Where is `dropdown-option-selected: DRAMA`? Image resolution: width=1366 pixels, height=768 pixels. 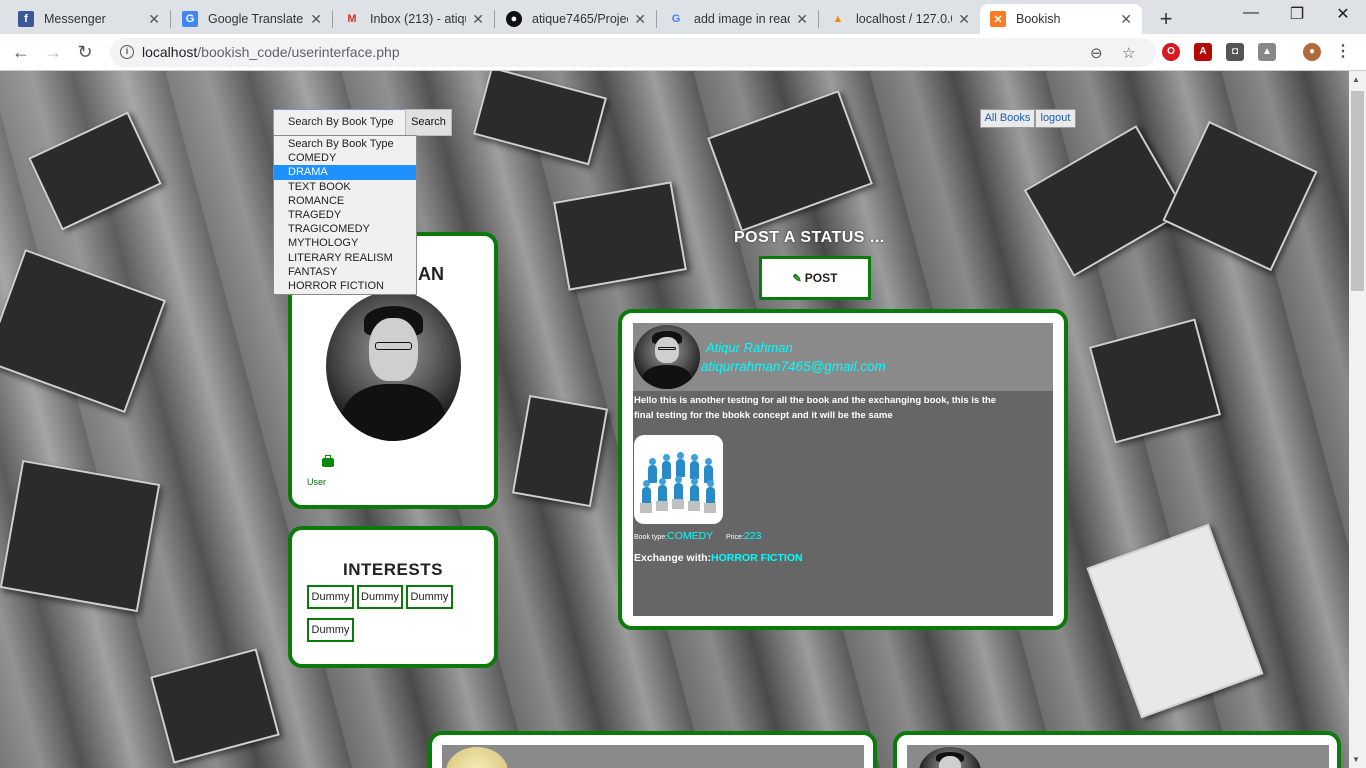
dropdown-option-selected: DRAMA is located at coordinates (345, 172).